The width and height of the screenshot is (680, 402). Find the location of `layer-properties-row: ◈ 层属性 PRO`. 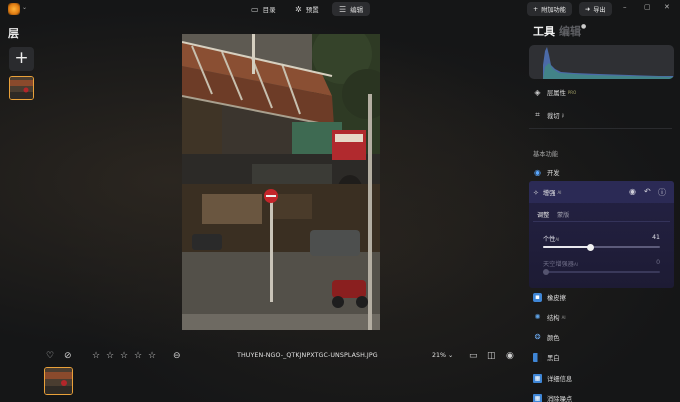

layer-properties-row: ◈ 层属性 PRO is located at coordinates (554, 92).